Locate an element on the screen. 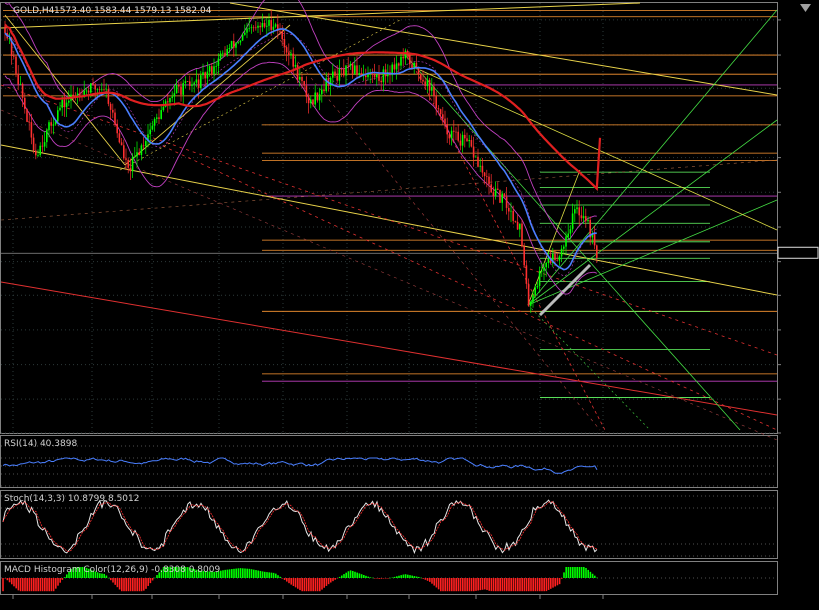 The image size is (819, 610). stochastic-panel is located at coordinates (389, 526).